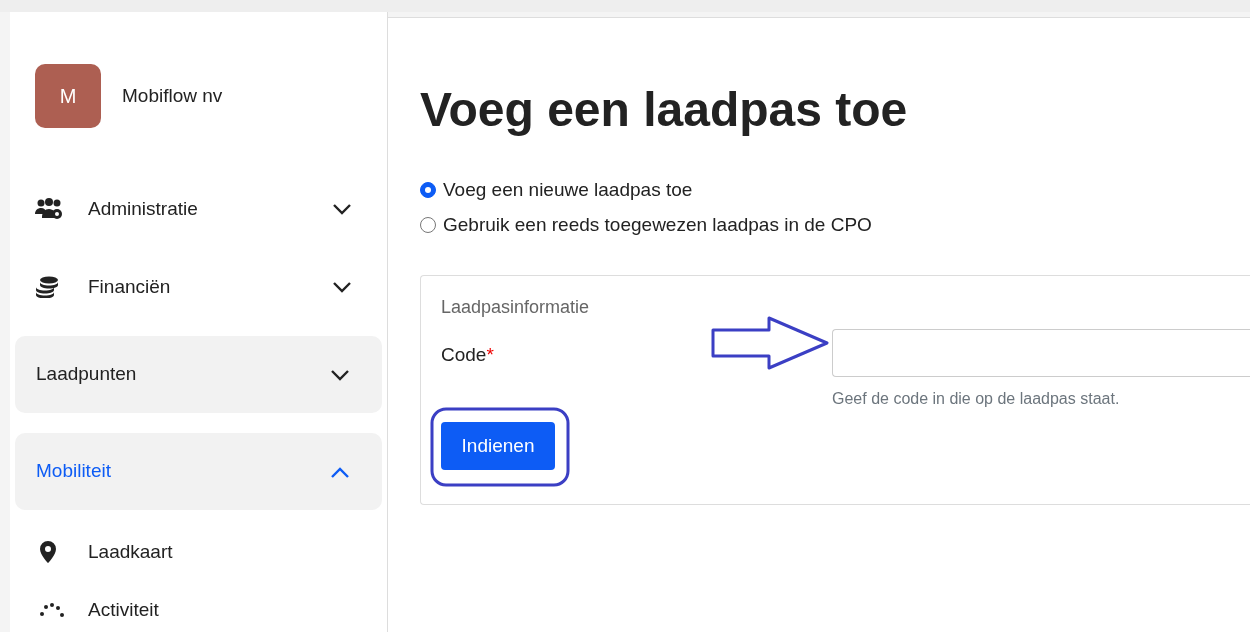  I want to click on account-name: Mobiflow nv, so click(172, 95).